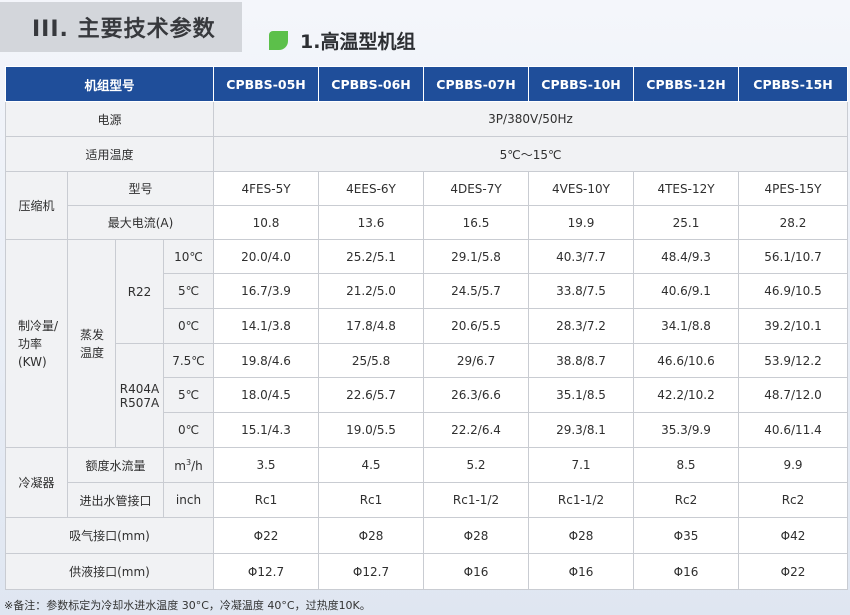 This screenshot has height=615, width=850. I want to click on table-cell: 38.8/8.7, so click(581, 360).